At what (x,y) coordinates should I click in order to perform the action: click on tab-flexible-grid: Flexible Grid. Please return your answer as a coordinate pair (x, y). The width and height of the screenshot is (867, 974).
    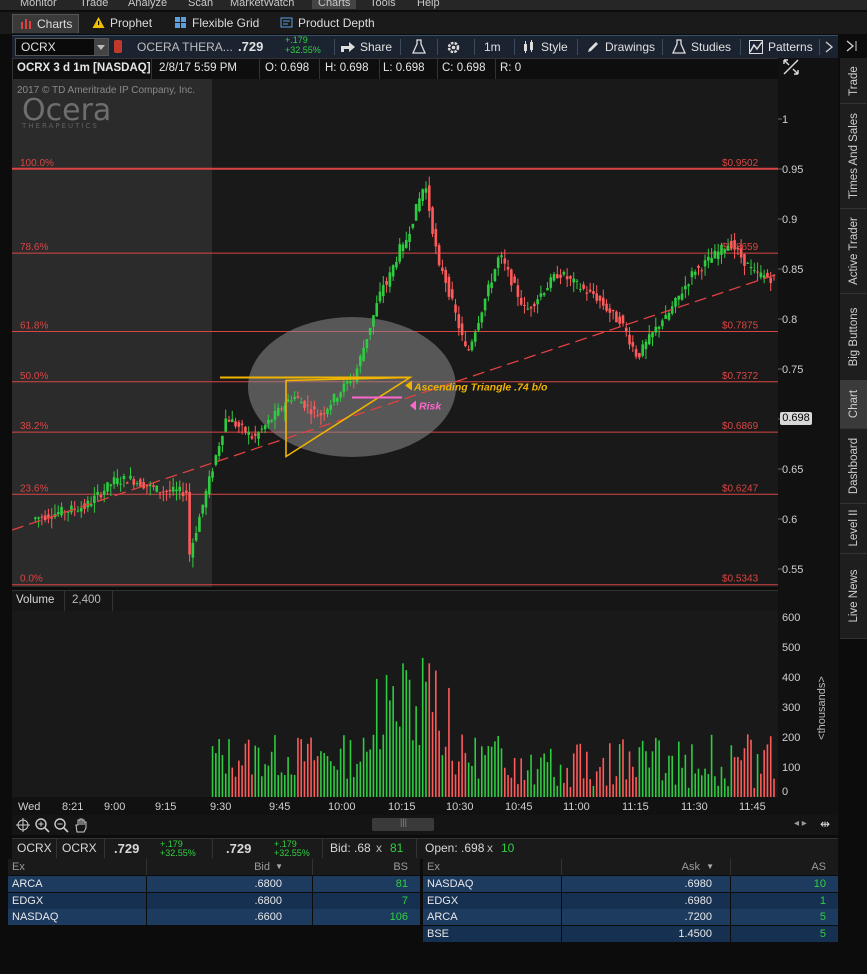
    Looking at the image, I should click on (216, 23).